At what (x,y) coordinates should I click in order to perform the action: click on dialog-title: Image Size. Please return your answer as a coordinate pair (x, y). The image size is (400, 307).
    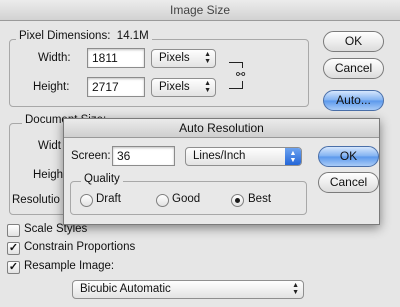
    Looking at the image, I should click on (200, 10).